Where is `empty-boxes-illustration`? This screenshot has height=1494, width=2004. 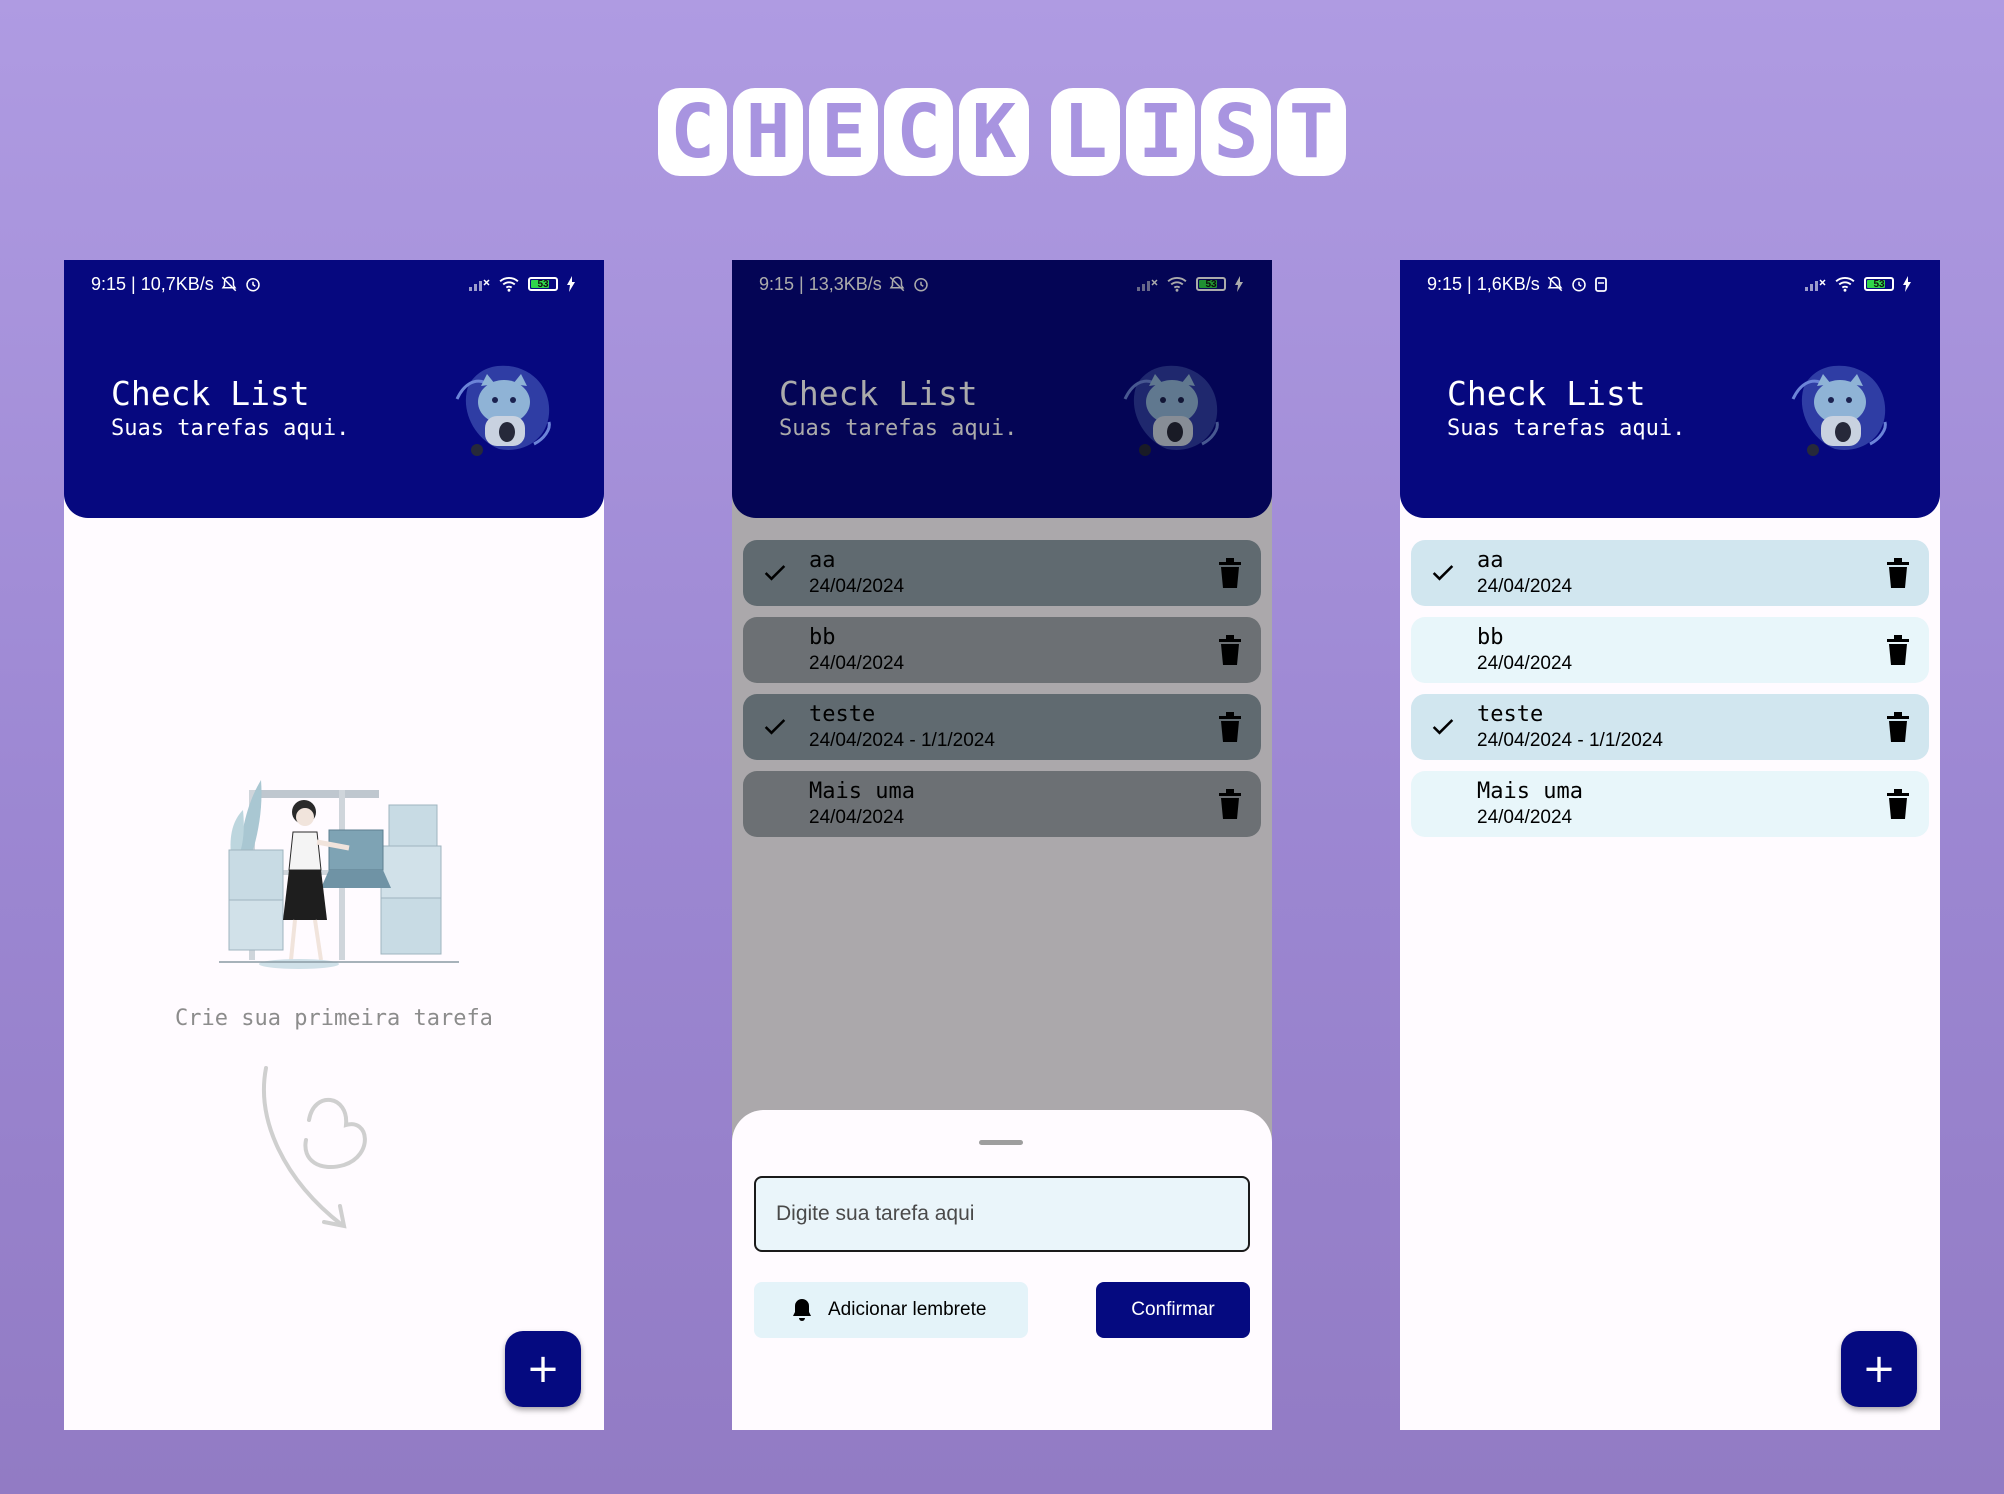
empty-boxes-illustration is located at coordinates (339, 874).